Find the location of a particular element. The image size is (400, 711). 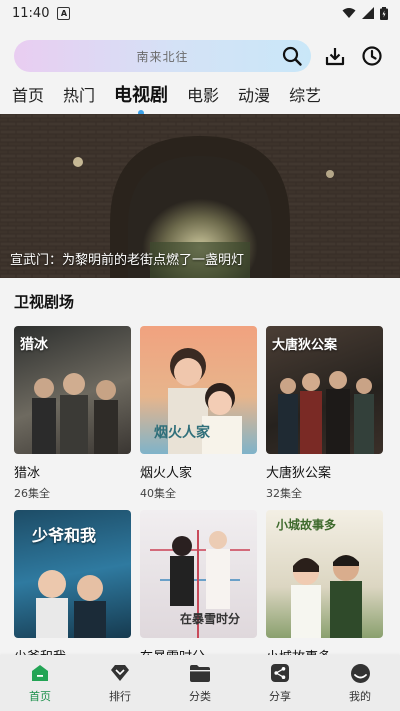

nav-home-label: 首页 is located at coordinates (40, 696).